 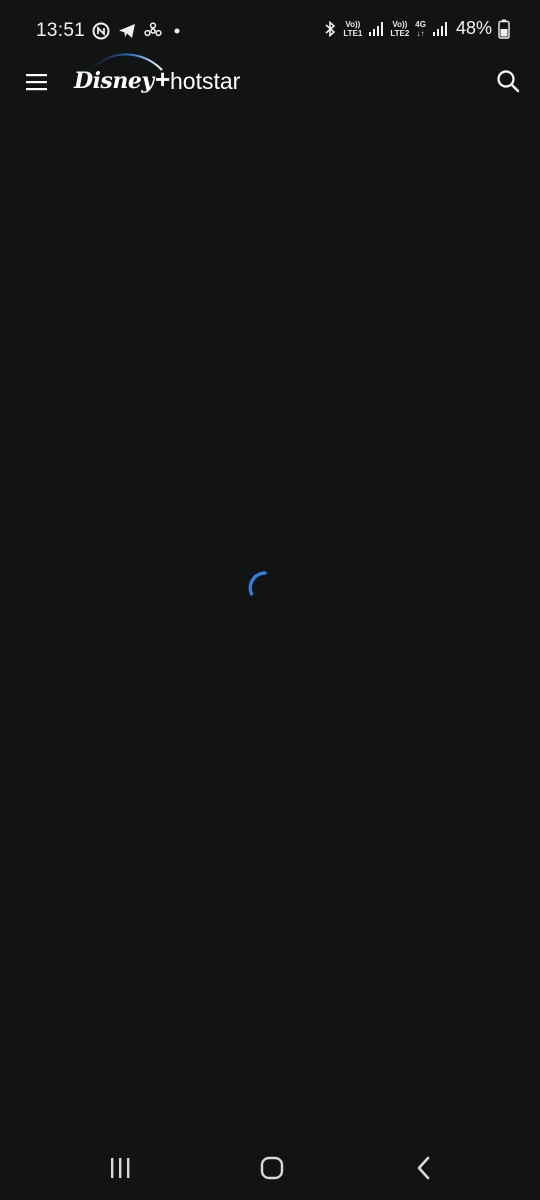 I want to click on logo-hotstar-text: hotstar, so click(x=205, y=81).